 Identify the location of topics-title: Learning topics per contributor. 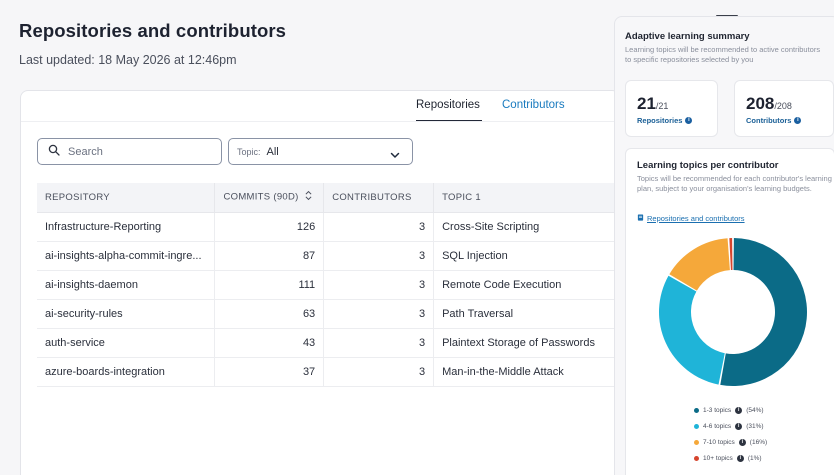
(708, 165).